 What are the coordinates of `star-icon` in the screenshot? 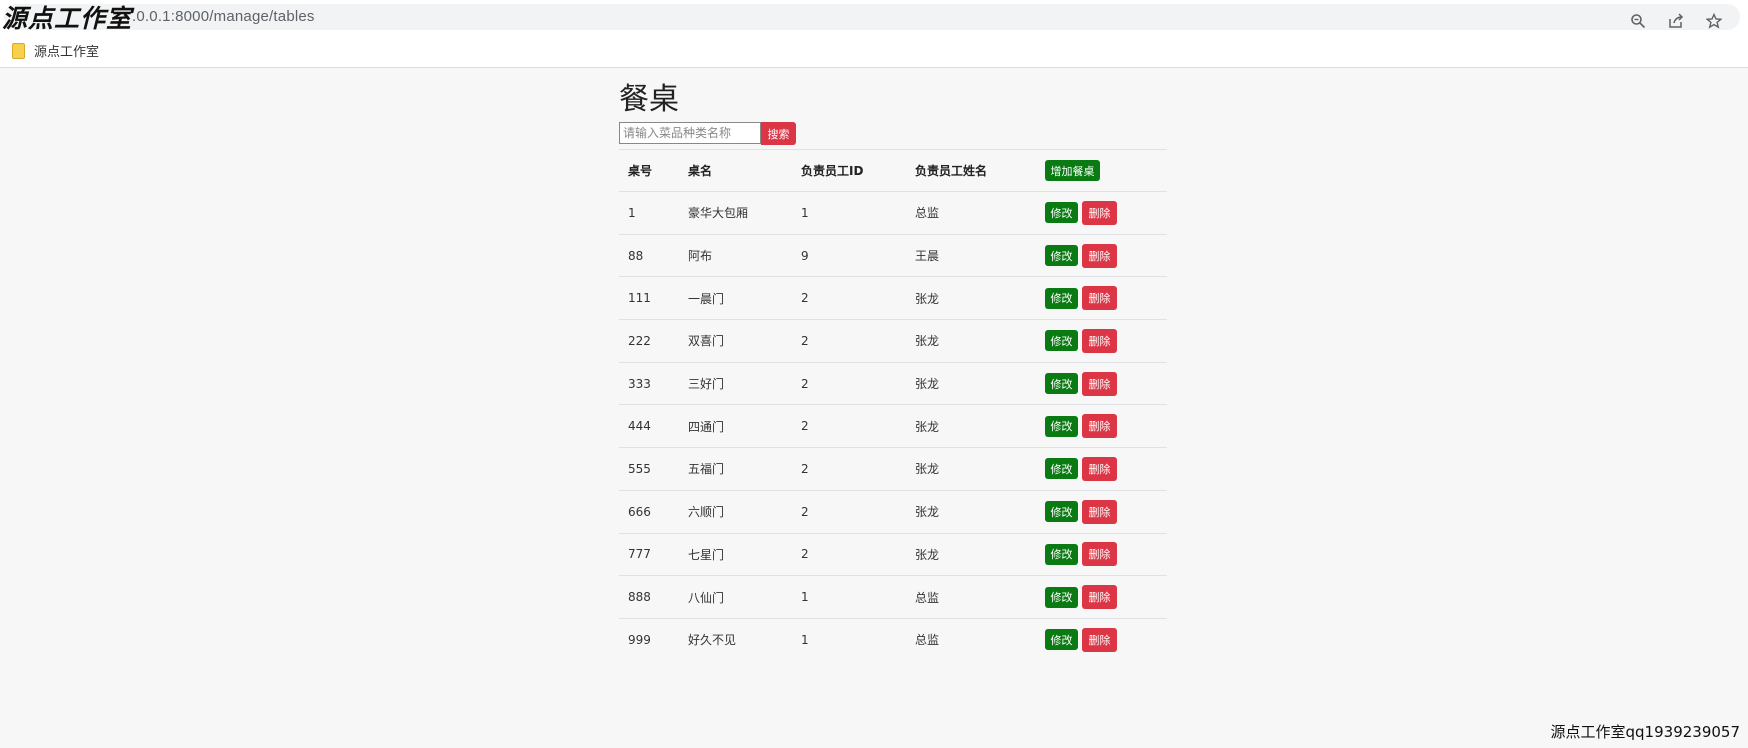 It's located at (1714, 21).